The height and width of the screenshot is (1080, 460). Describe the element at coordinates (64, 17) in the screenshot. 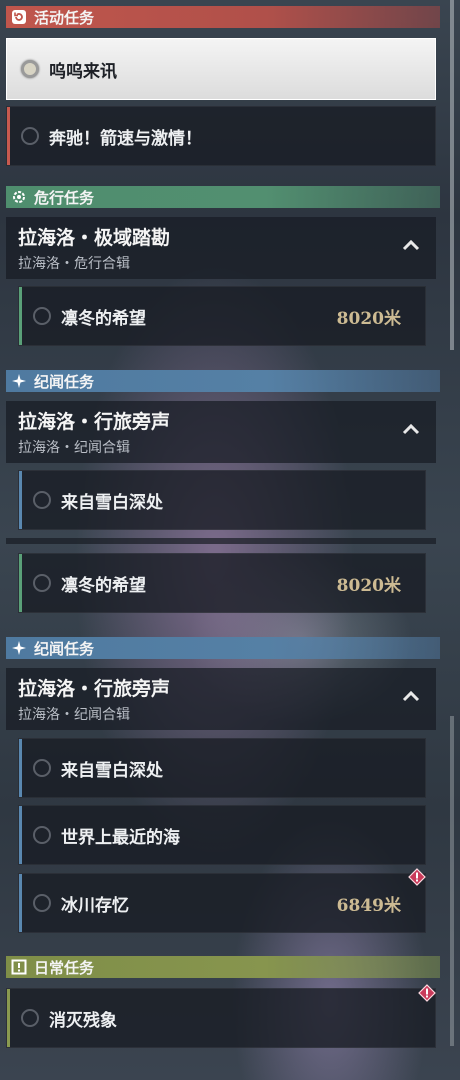

I see `activity-category-label: 活动任务` at that location.